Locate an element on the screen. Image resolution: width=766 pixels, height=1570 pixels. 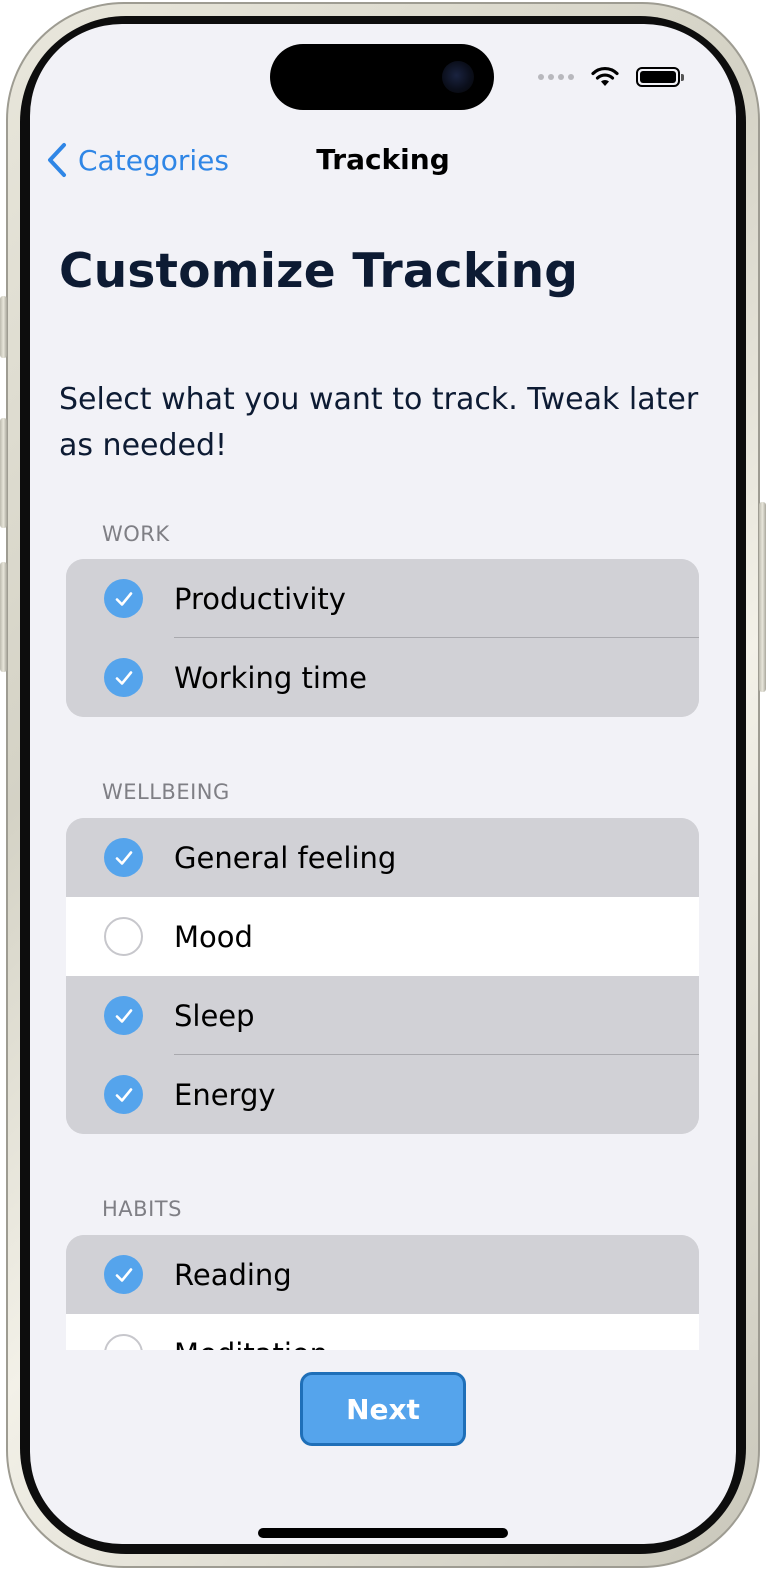
section-list-habits: Reading Meditation is located at coordinates (382, 1292).